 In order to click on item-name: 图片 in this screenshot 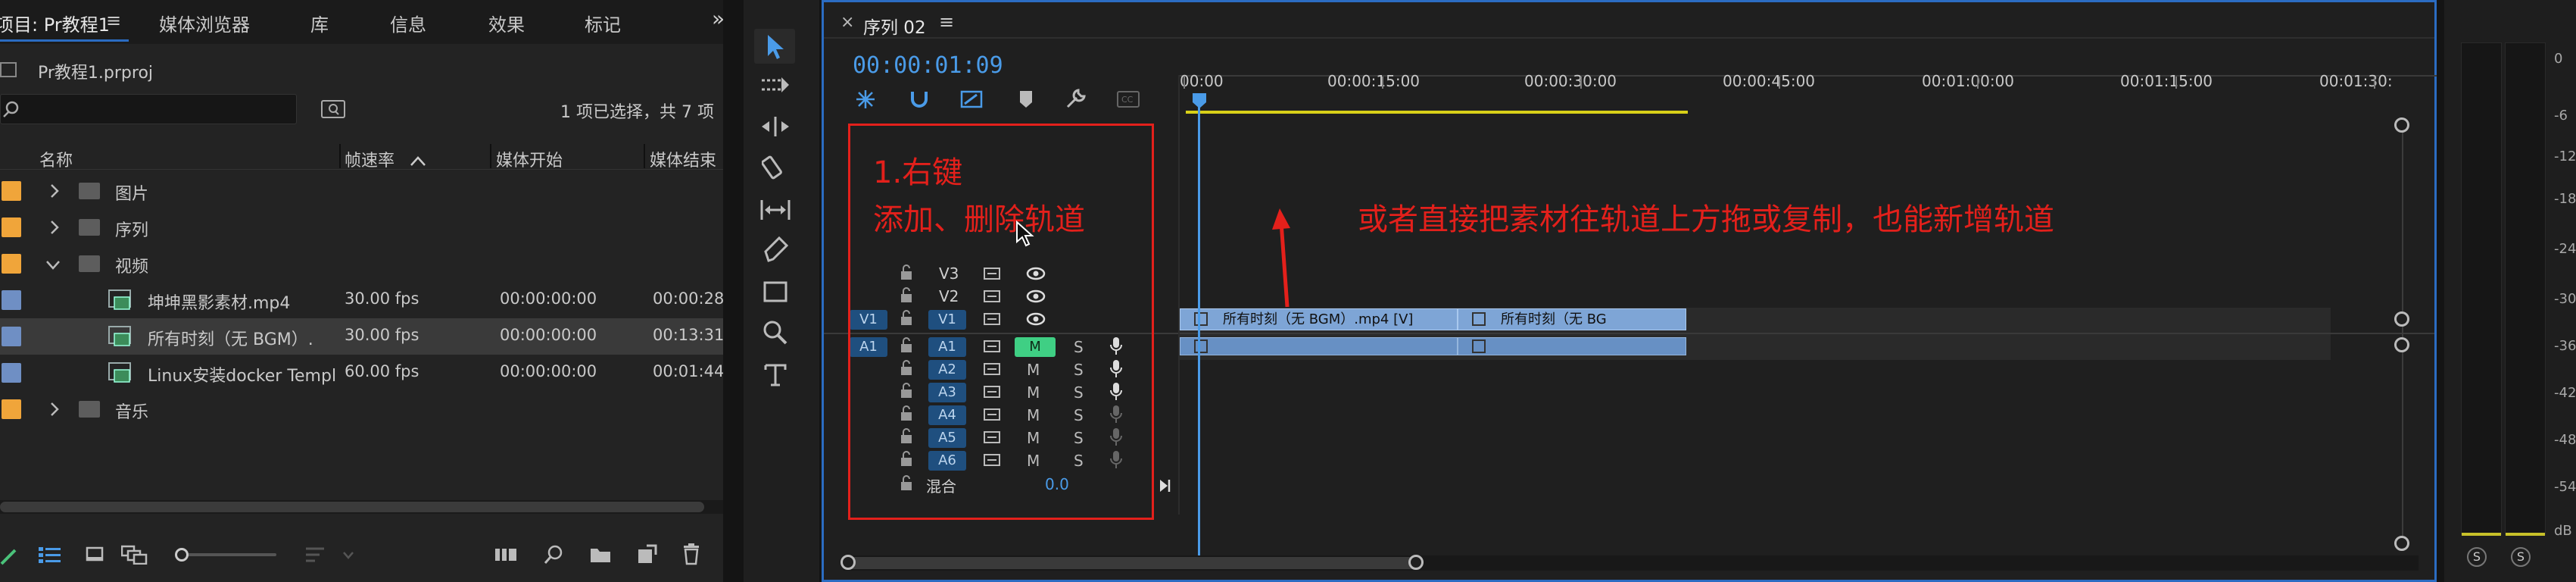, I will do `click(132, 194)`.